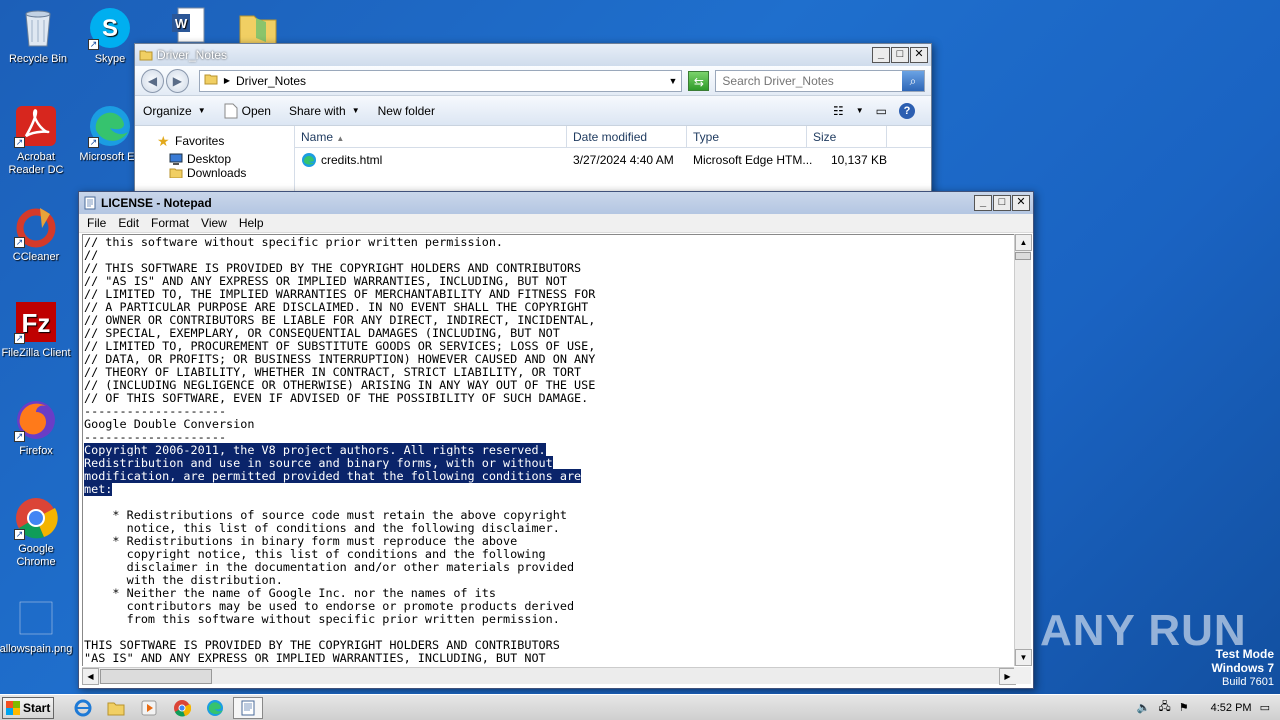 The height and width of the screenshot is (720, 1280). What do you see at coordinates (251, 223) in the screenshot?
I see `menu-help: Help` at bounding box center [251, 223].